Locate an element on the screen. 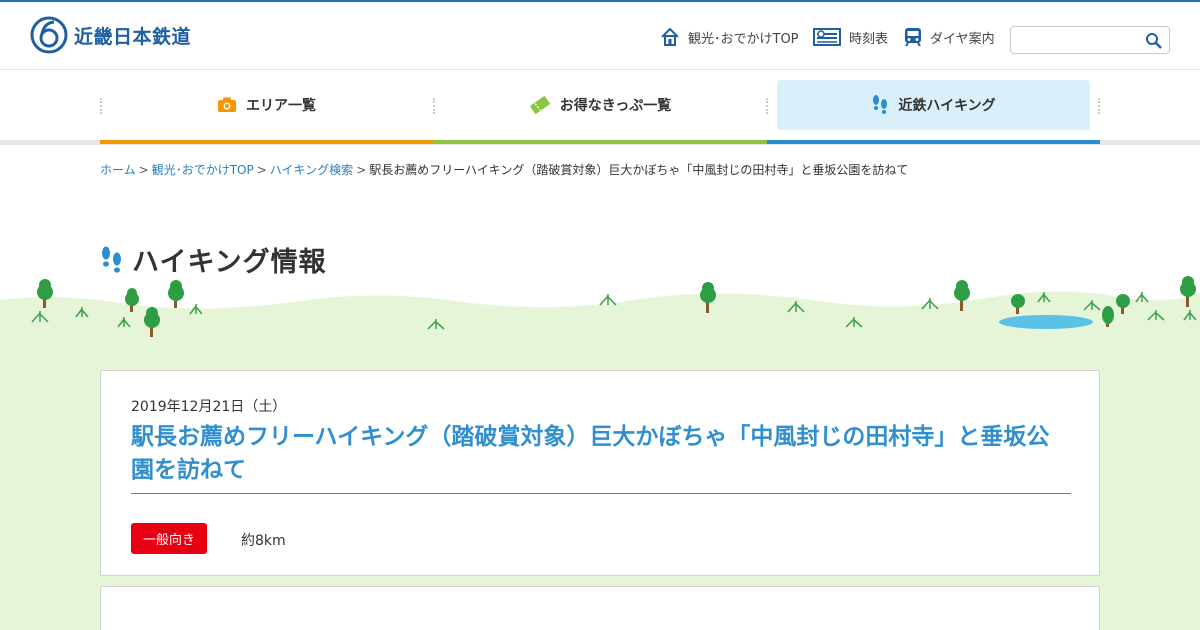 This screenshot has width=1200, height=630. nav-train-service-label: ダイヤ案内 is located at coordinates (962, 39).